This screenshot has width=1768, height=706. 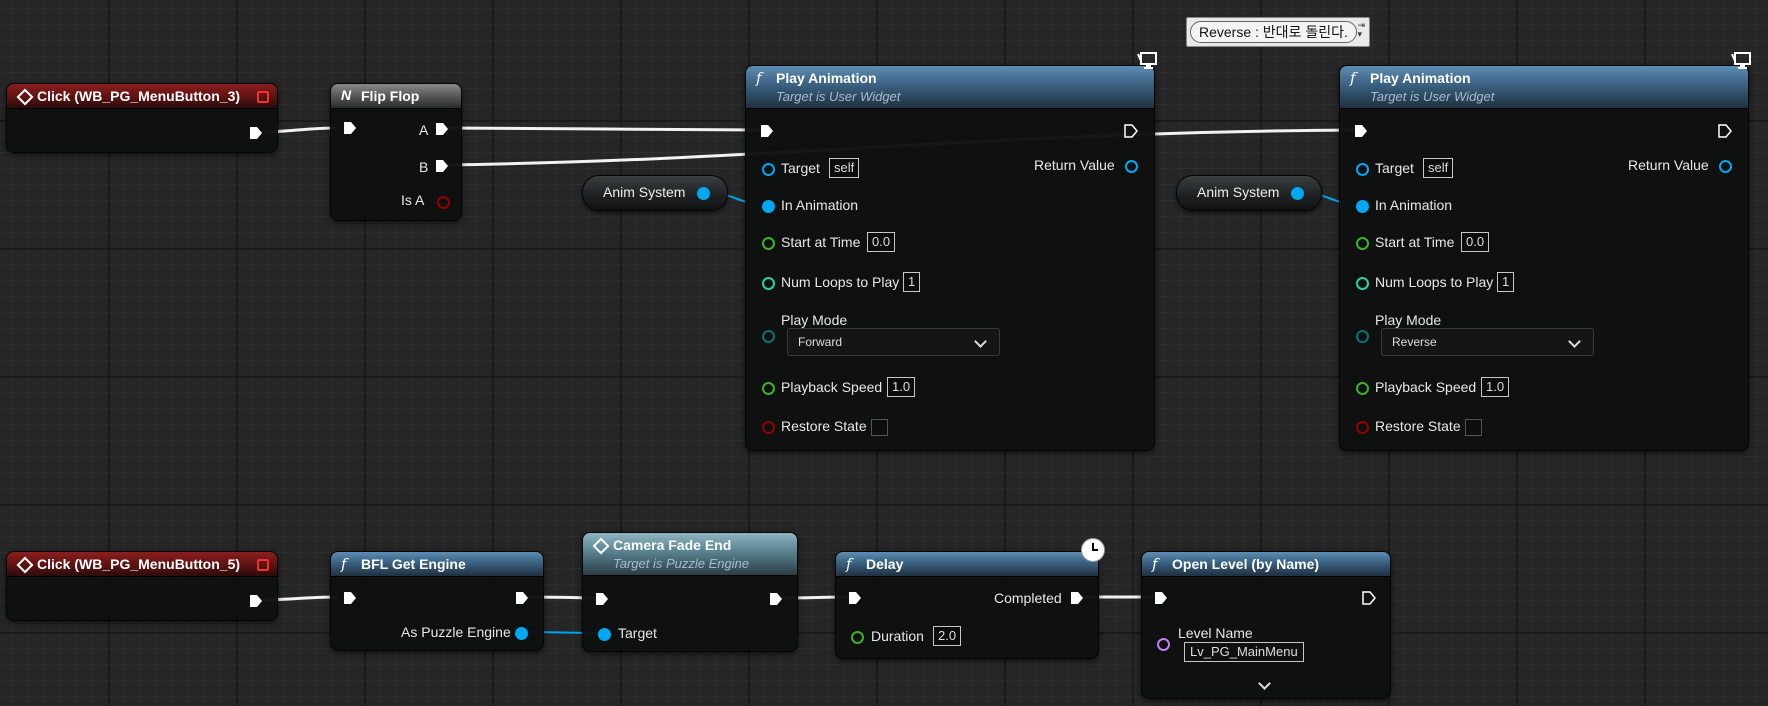 What do you see at coordinates (424, 130) in the screenshot?
I see `pin-a-label: A` at bounding box center [424, 130].